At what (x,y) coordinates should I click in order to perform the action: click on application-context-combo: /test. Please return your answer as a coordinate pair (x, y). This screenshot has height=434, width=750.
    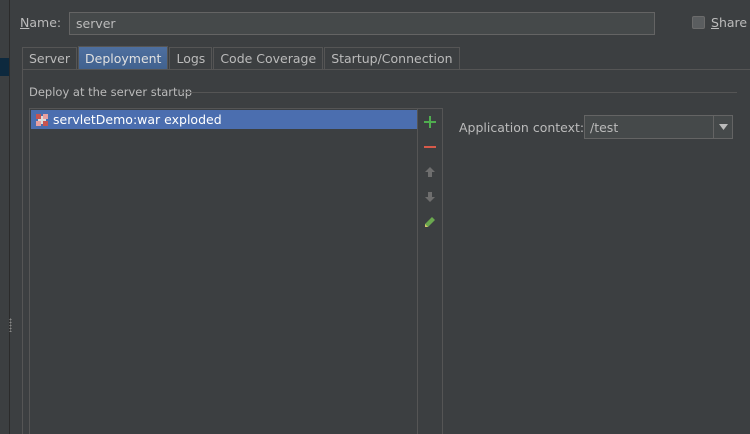
    Looking at the image, I should click on (658, 127).